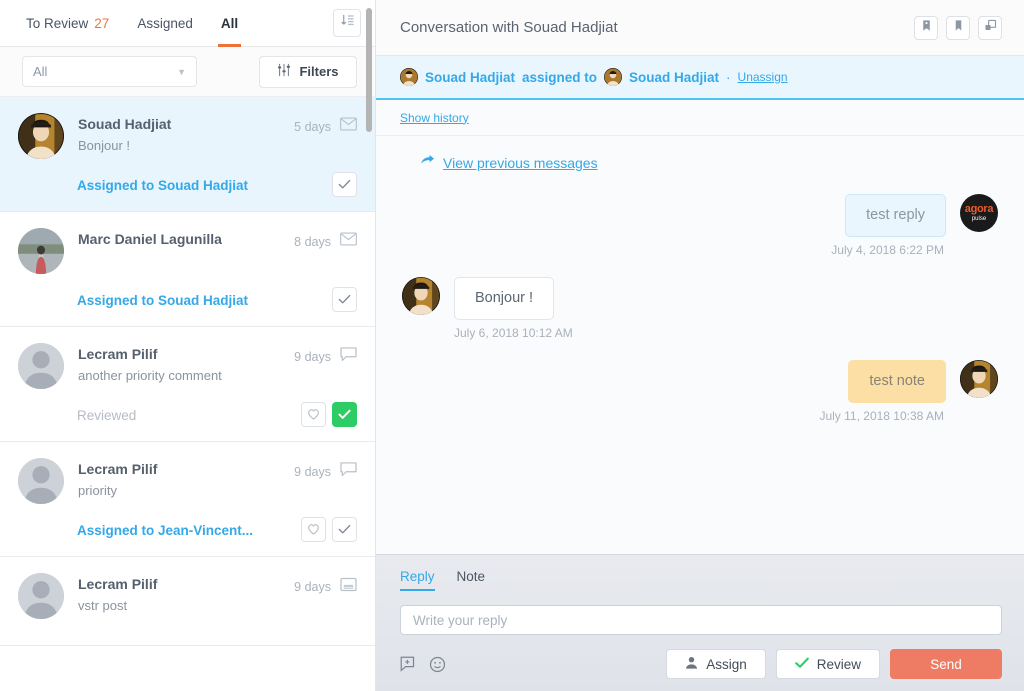  What do you see at coordinates (700, 381) in the screenshot?
I see `message-row: test note` at bounding box center [700, 381].